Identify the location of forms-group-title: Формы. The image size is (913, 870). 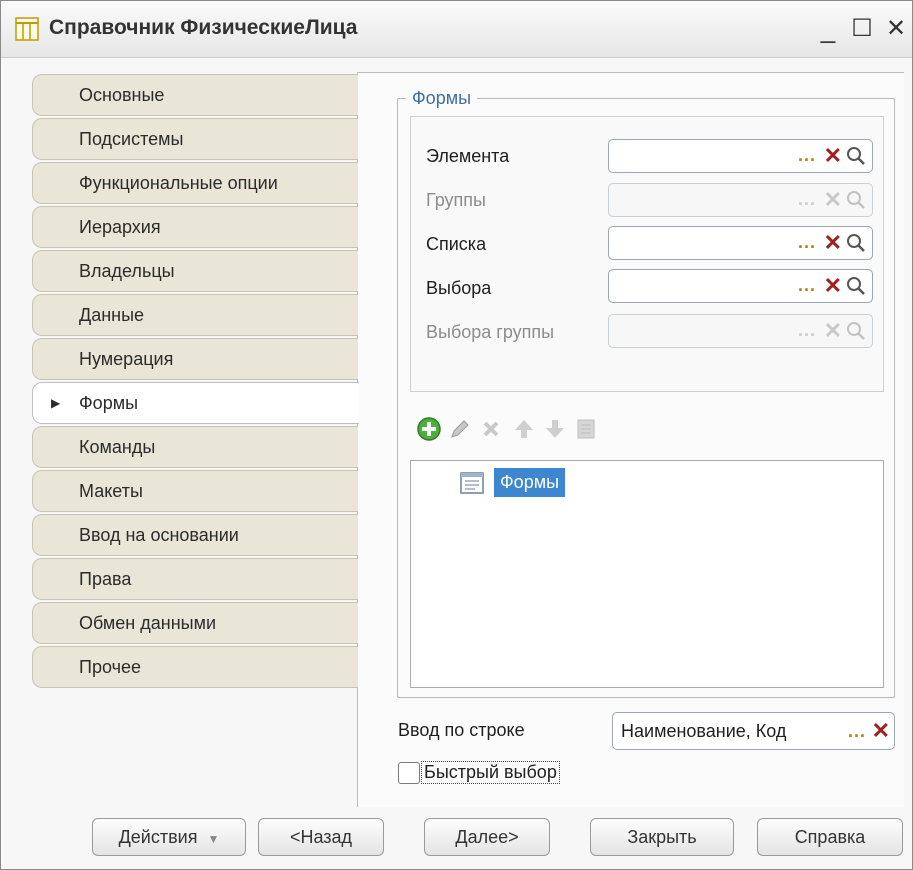
(442, 98).